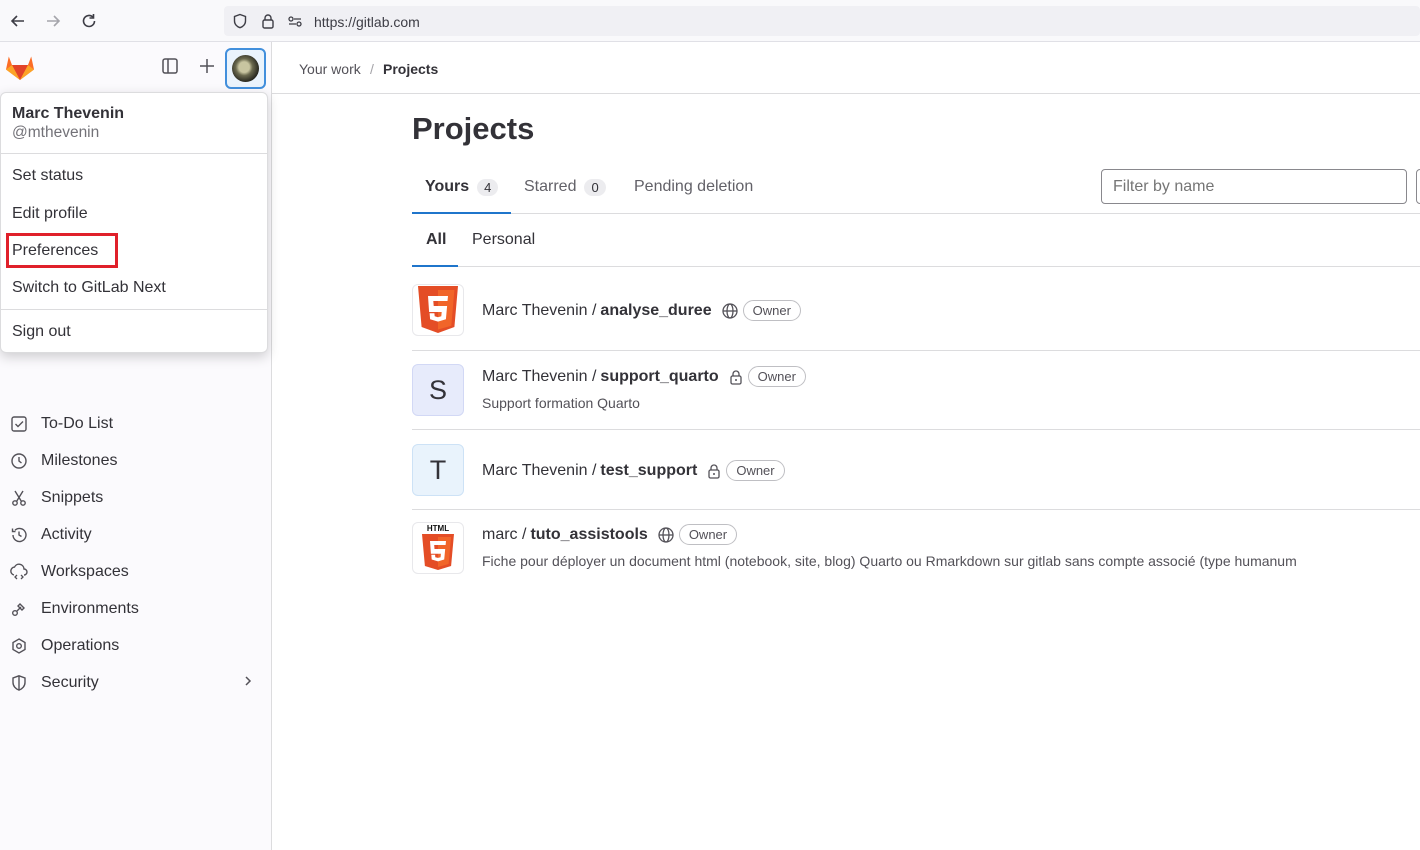  I want to click on tab-label: Pending deletion, so click(694, 186).